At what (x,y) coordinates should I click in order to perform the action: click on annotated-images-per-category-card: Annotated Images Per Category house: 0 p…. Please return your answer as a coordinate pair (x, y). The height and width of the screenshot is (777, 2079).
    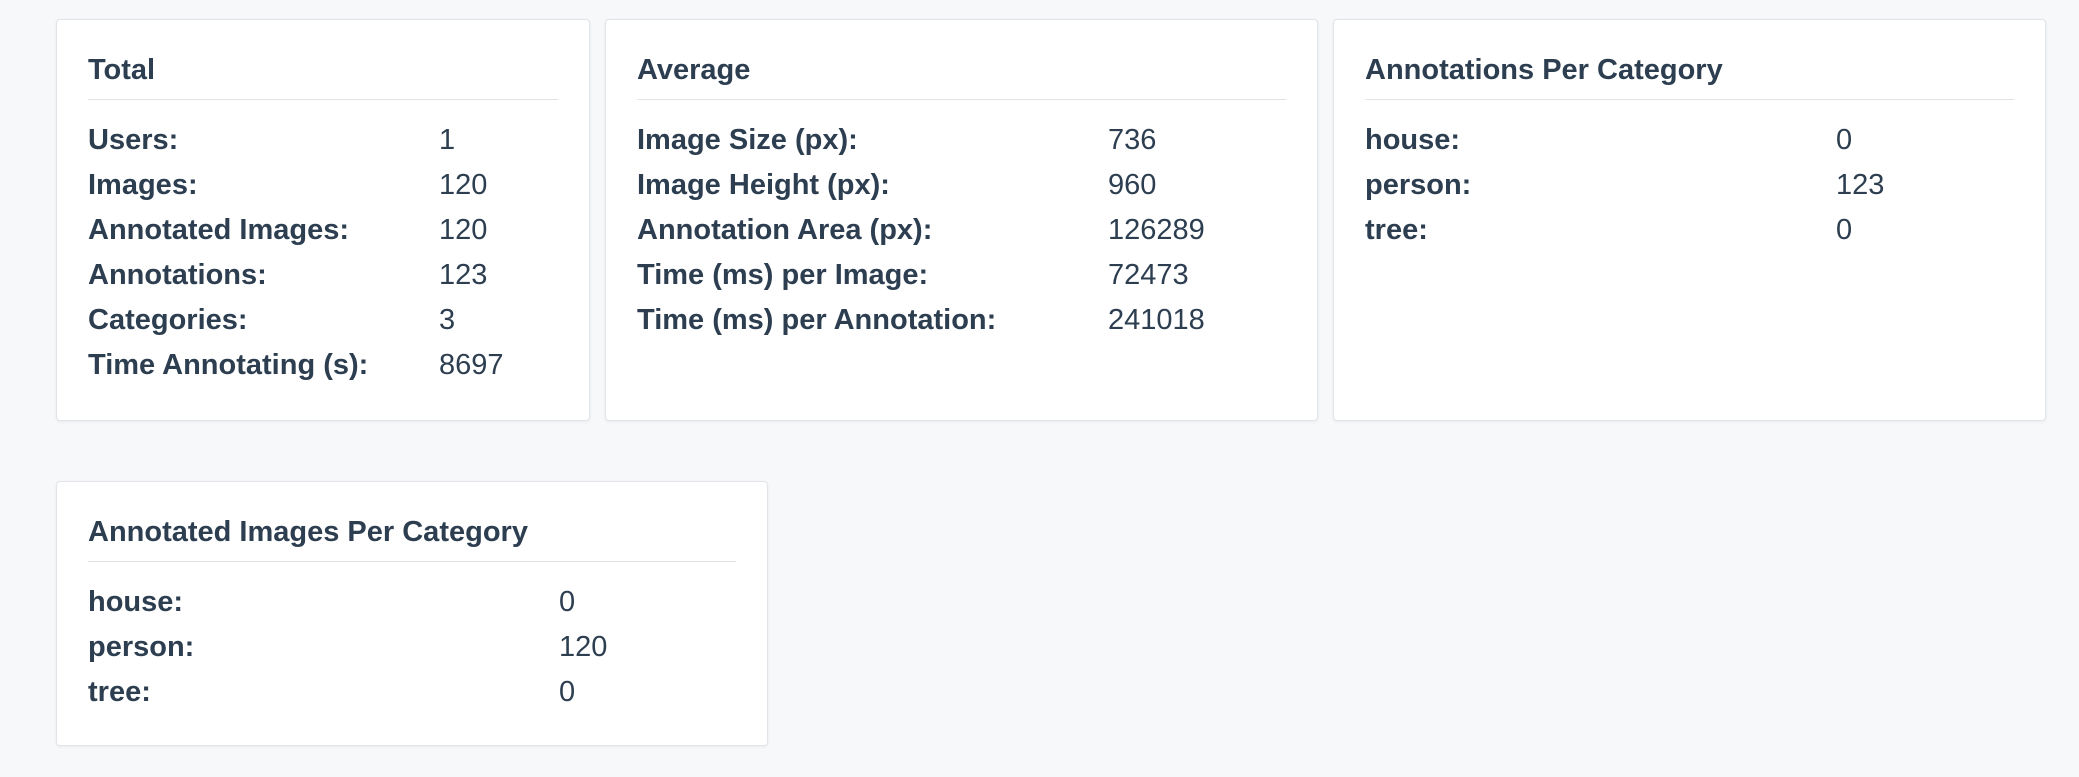
    Looking at the image, I should click on (412, 613).